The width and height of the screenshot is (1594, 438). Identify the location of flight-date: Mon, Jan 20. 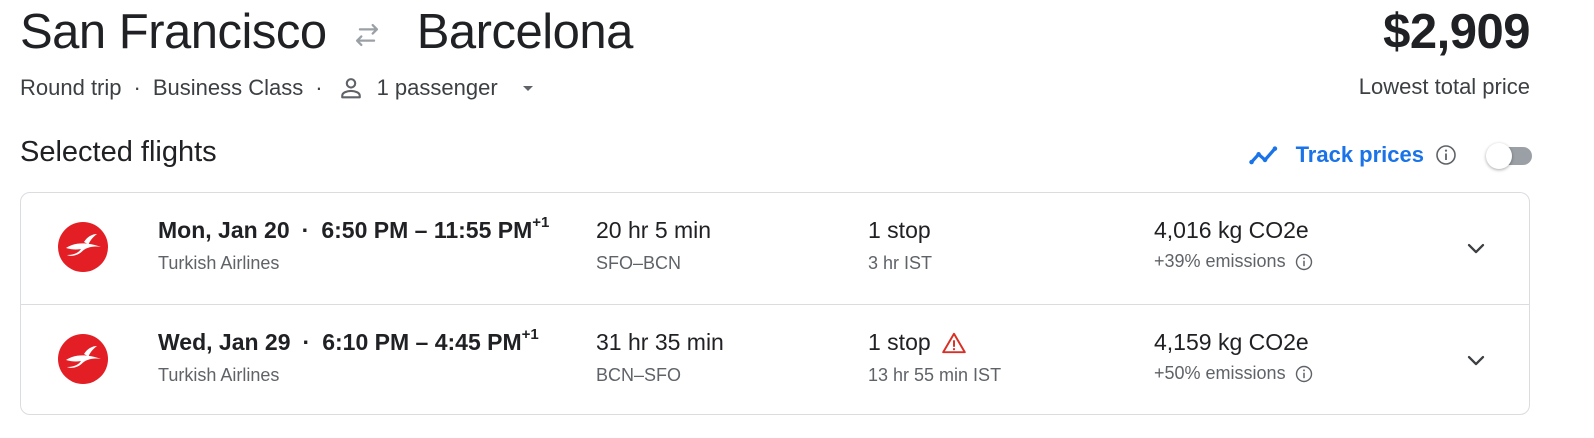
(224, 230).